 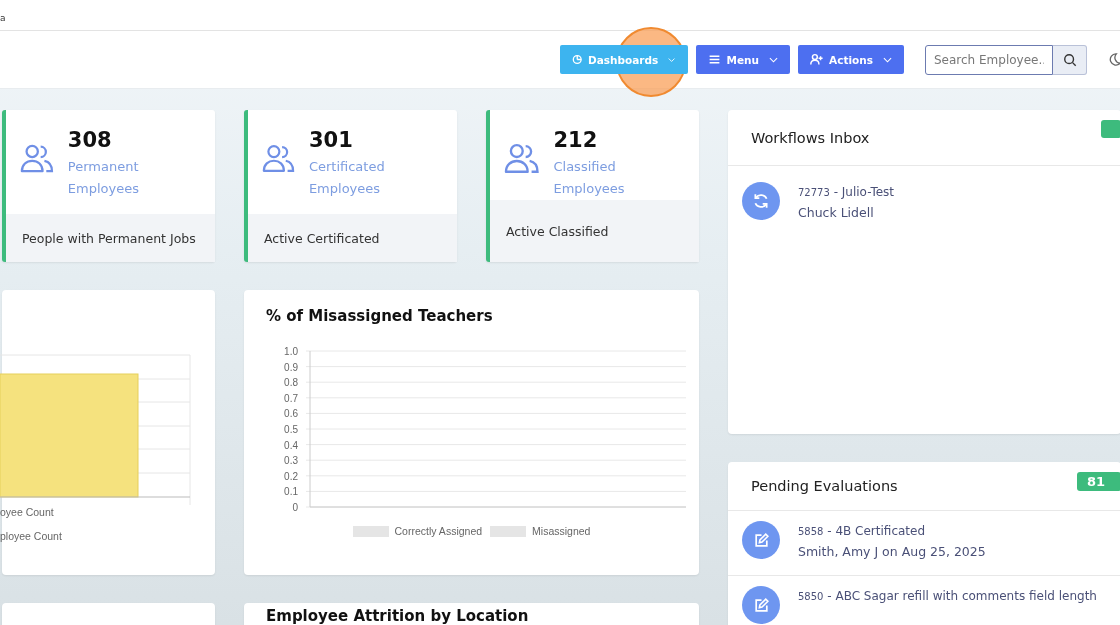 What do you see at coordinates (380, 316) in the screenshot?
I see `chart-title: % of Misassigned Teachers` at bounding box center [380, 316].